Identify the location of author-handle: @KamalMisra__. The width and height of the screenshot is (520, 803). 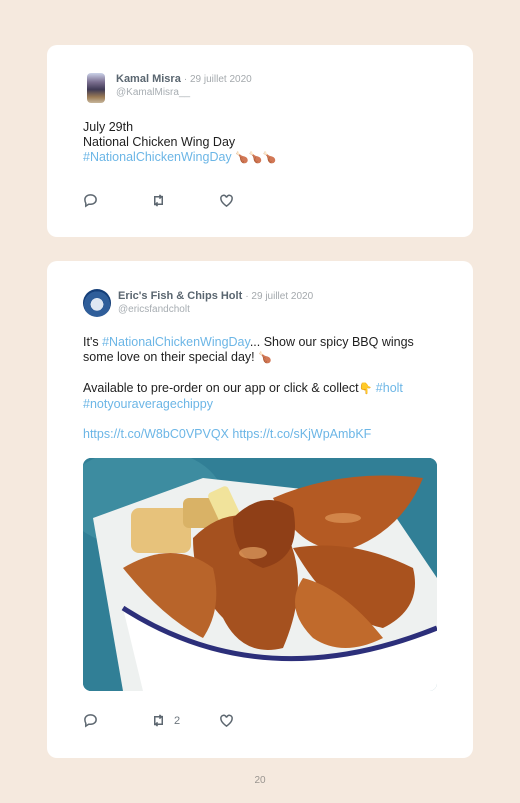
(184, 92).